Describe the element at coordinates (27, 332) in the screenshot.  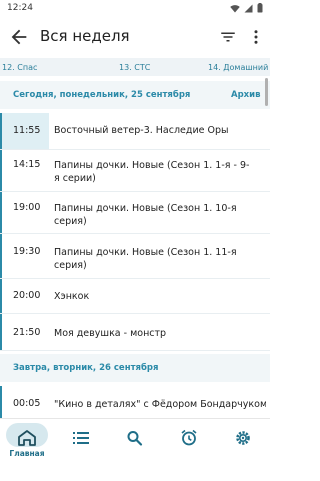
I see `program-time: 21:50` at that location.